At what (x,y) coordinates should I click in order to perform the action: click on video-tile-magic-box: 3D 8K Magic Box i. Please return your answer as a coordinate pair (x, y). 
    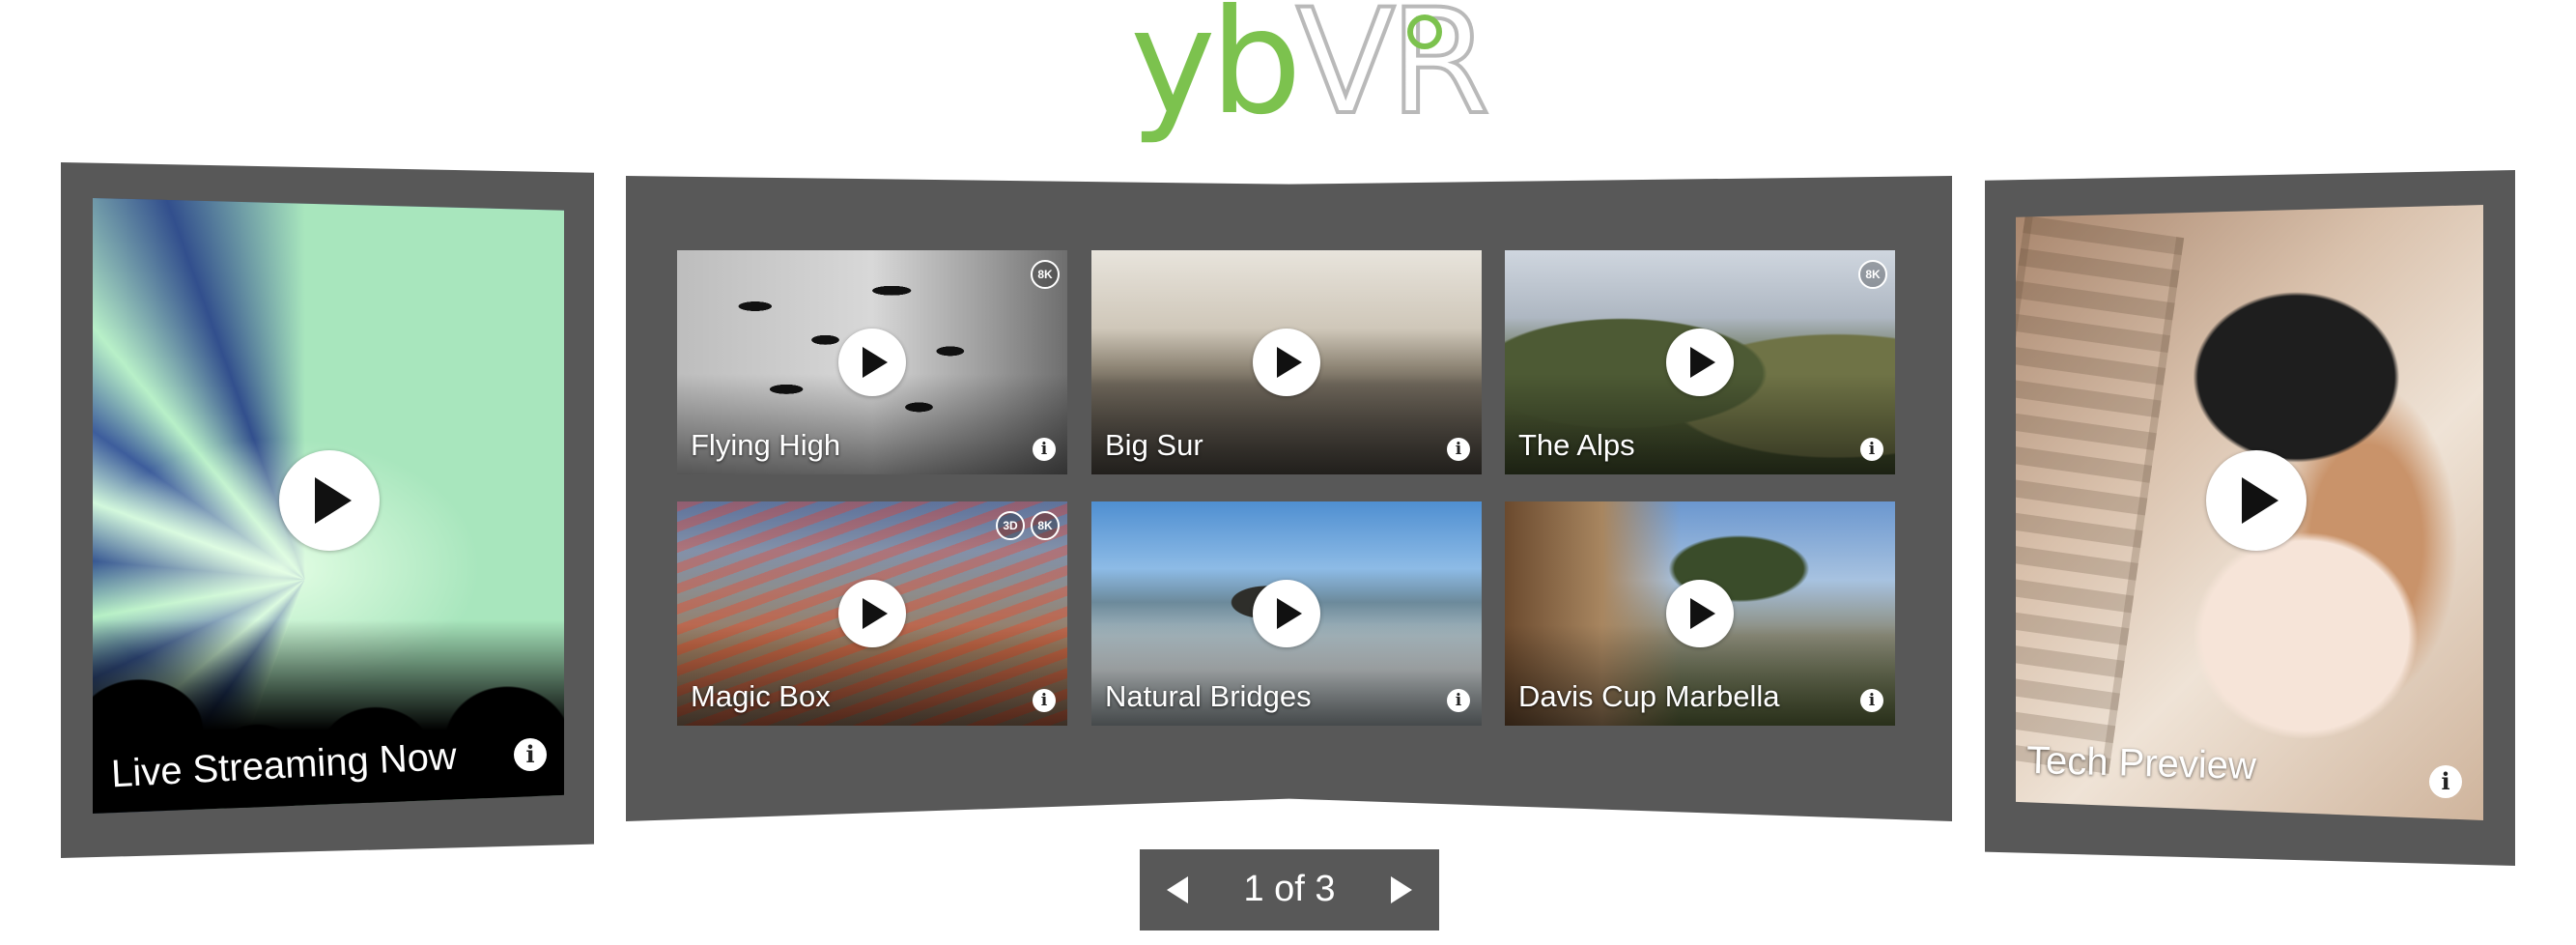
    Looking at the image, I should click on (872, 614).